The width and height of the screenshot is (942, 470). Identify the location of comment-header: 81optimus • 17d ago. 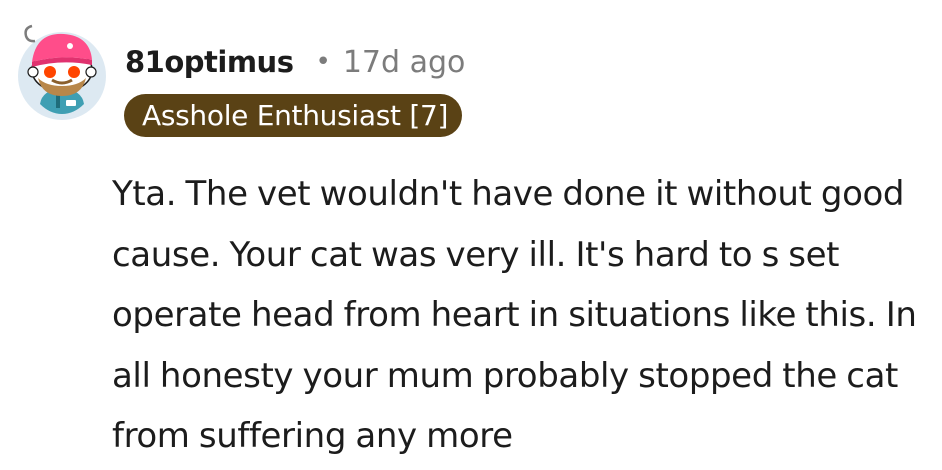
(295, 62).